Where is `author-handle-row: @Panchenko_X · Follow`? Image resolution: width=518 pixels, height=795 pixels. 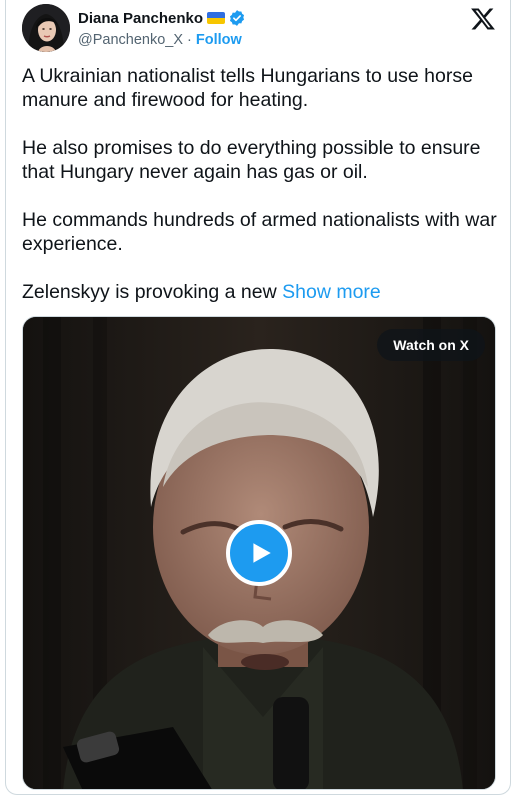
author-handle-row: @Panchenko_X · Follow is located at coordinates (160, 40).